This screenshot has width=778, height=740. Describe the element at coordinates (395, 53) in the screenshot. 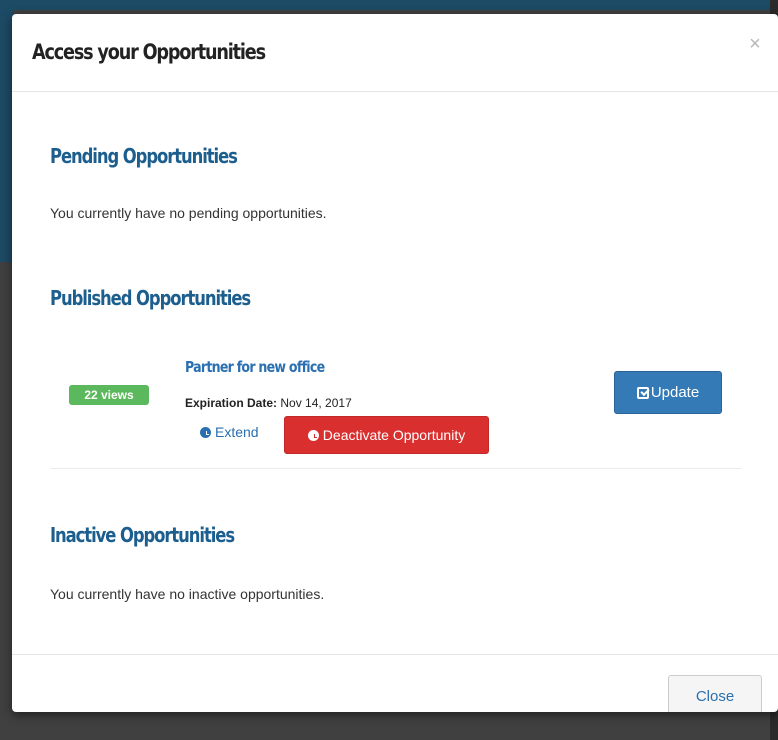

I see `modal-header: Access your Opportunities ×` at that location.